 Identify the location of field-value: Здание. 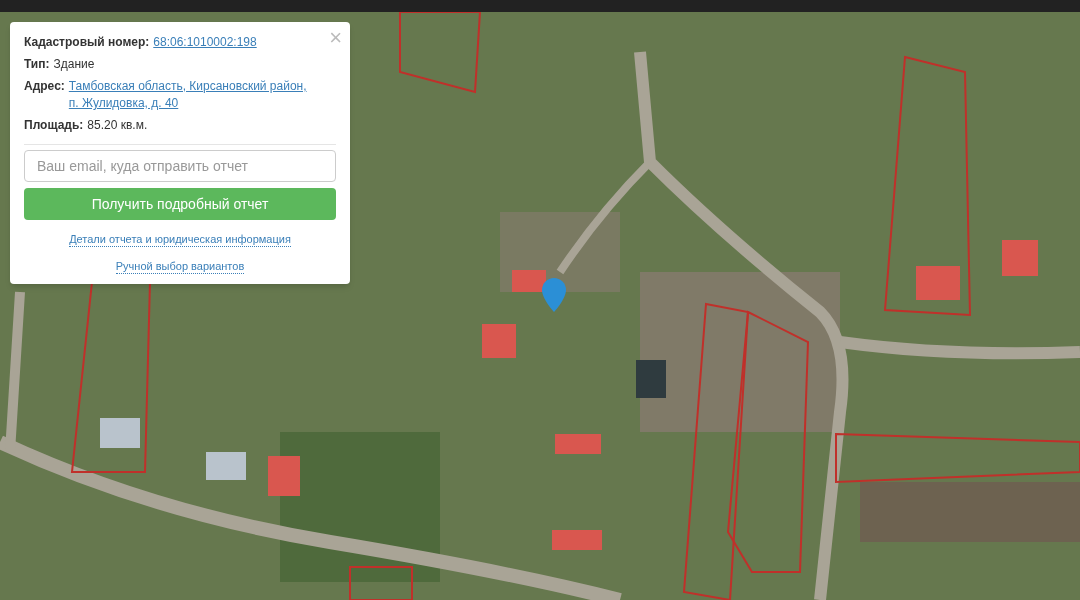
(74, 64).